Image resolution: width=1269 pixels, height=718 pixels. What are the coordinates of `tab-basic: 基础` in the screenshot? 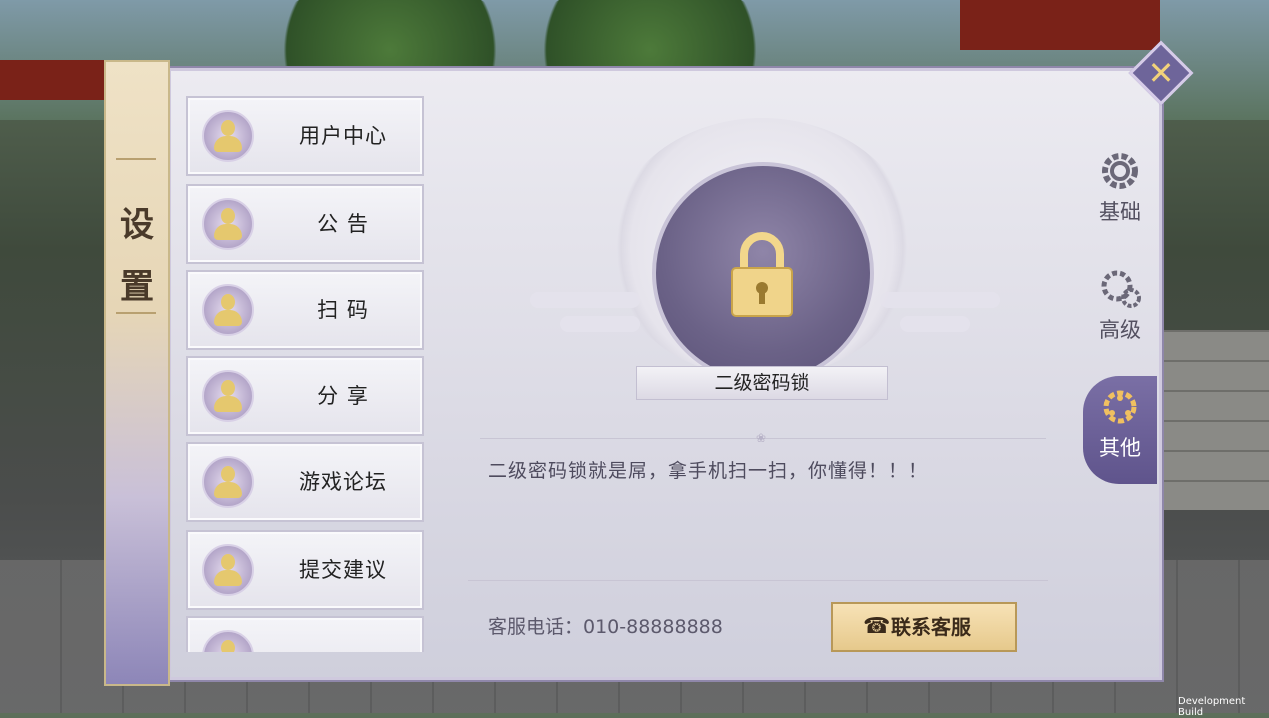 It's located at (1120, 194).